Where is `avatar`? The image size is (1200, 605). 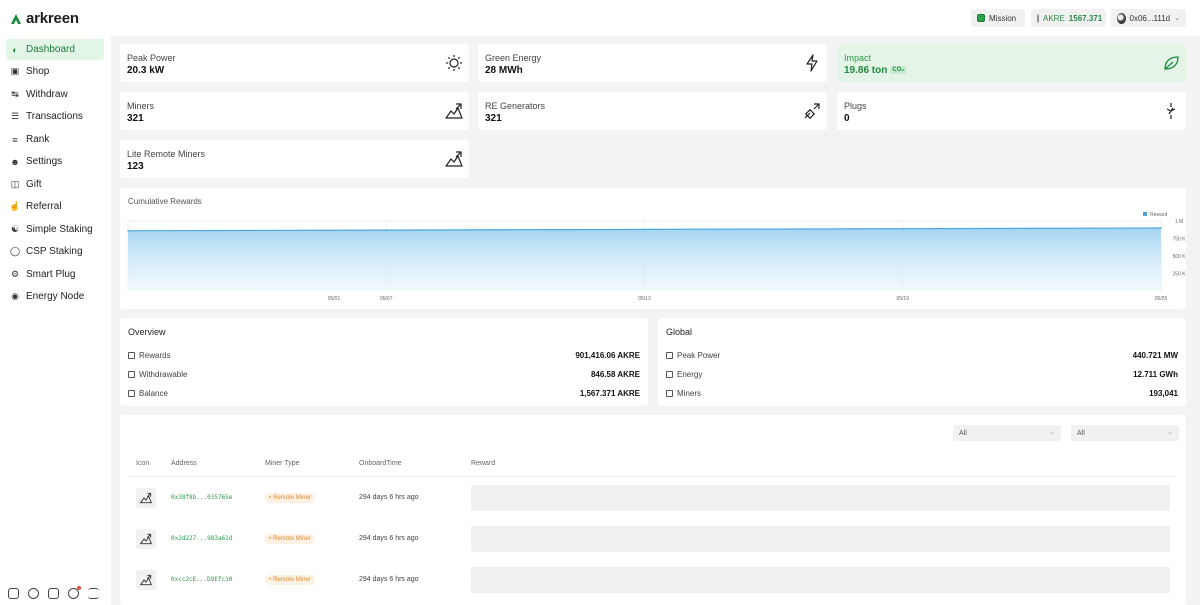 avatar is located at coordinates (1121, 18).